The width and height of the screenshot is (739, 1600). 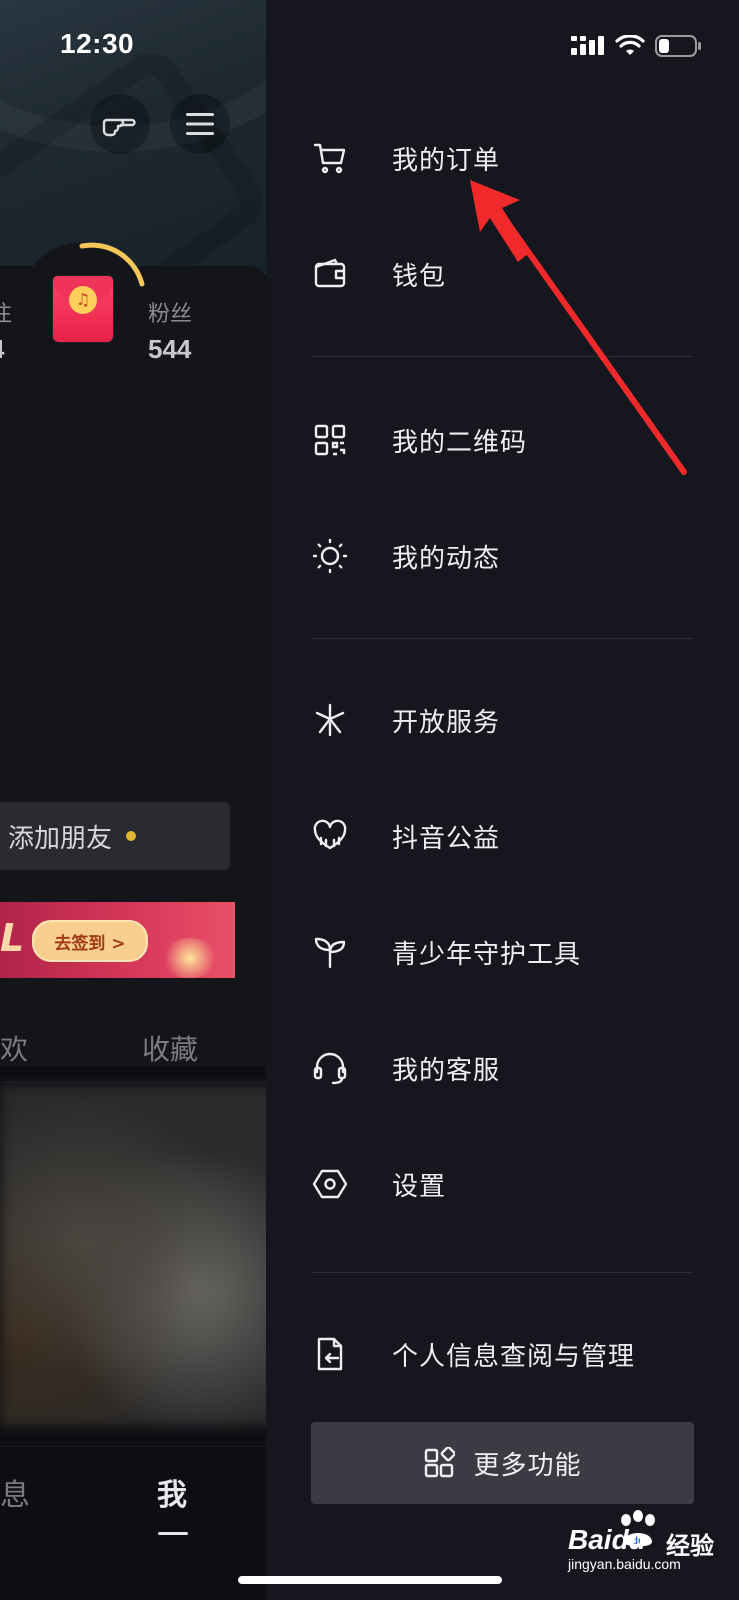 I want to click on signin-button-label: 去签到 >, so click(x=90, y=943).